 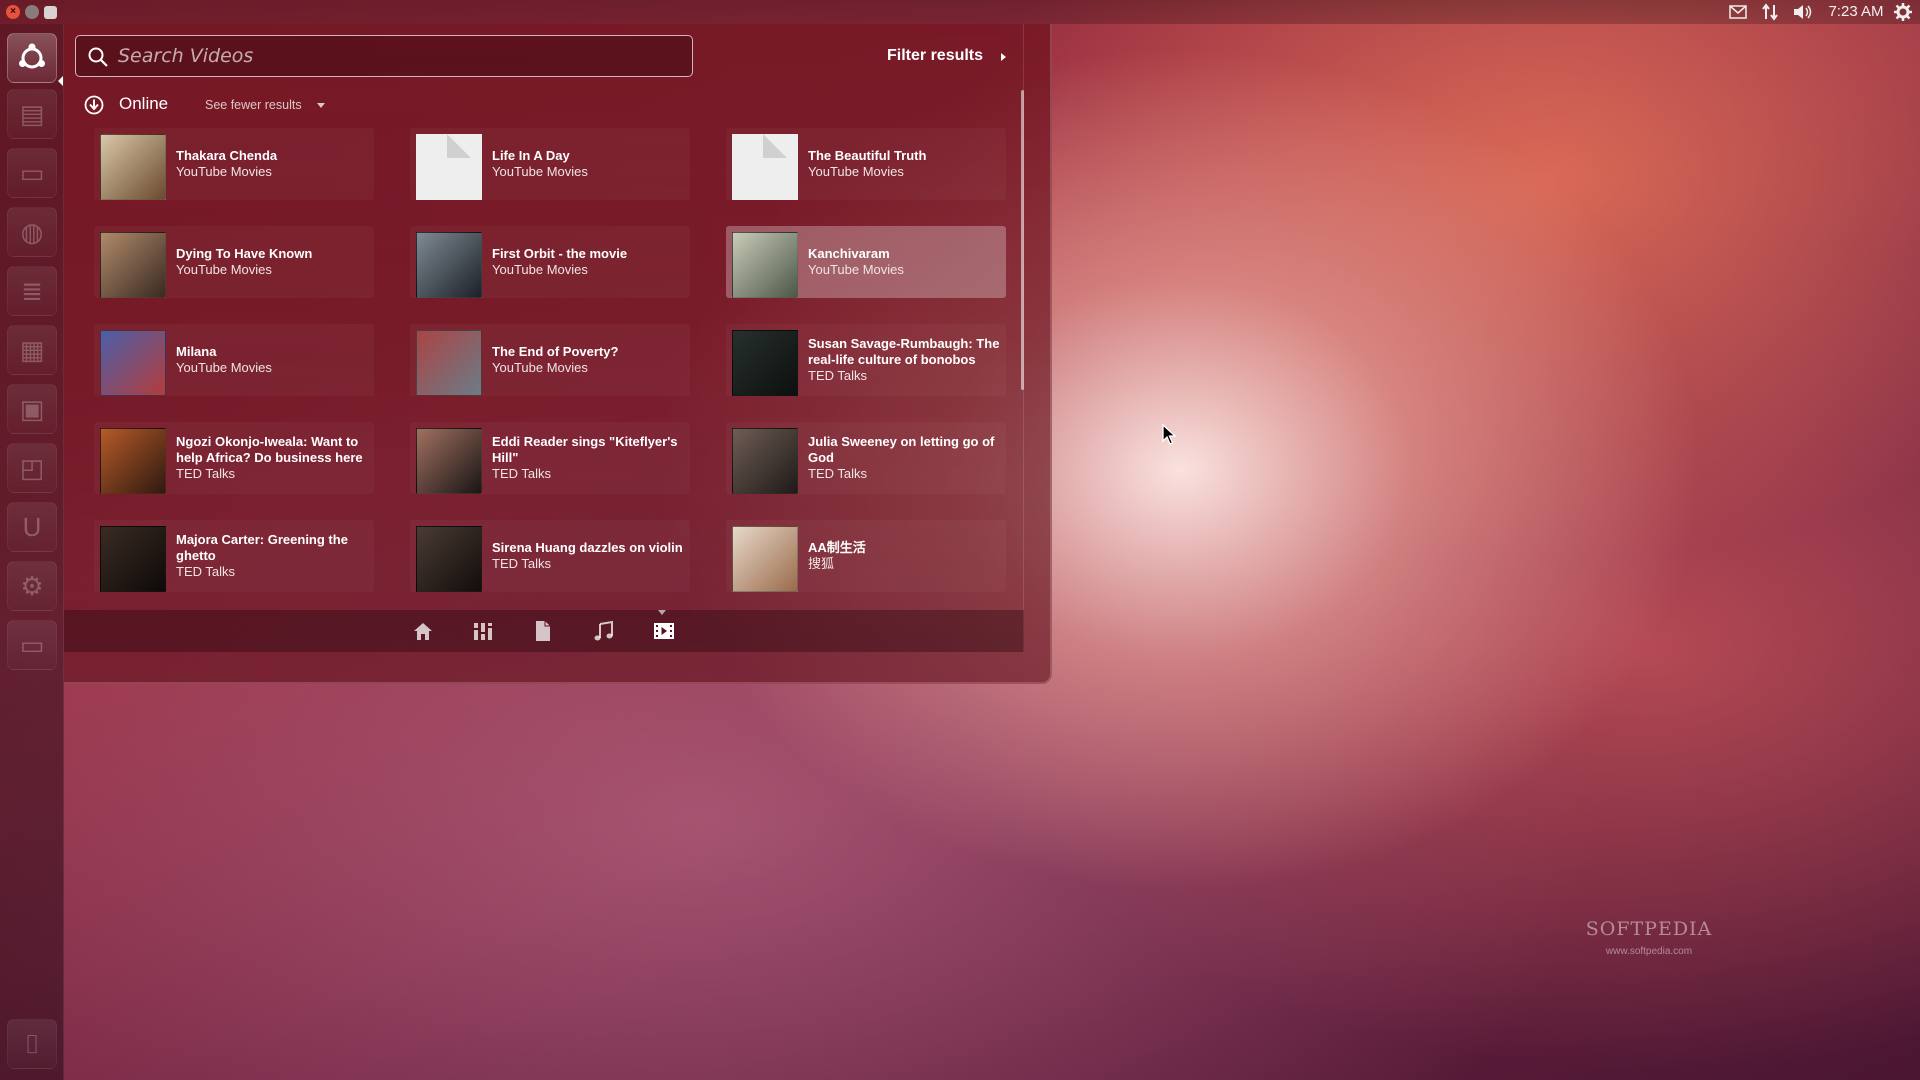 I want to click on result-item: First Orbit - the movie YouTube Movies, so click(x=550, y=262).